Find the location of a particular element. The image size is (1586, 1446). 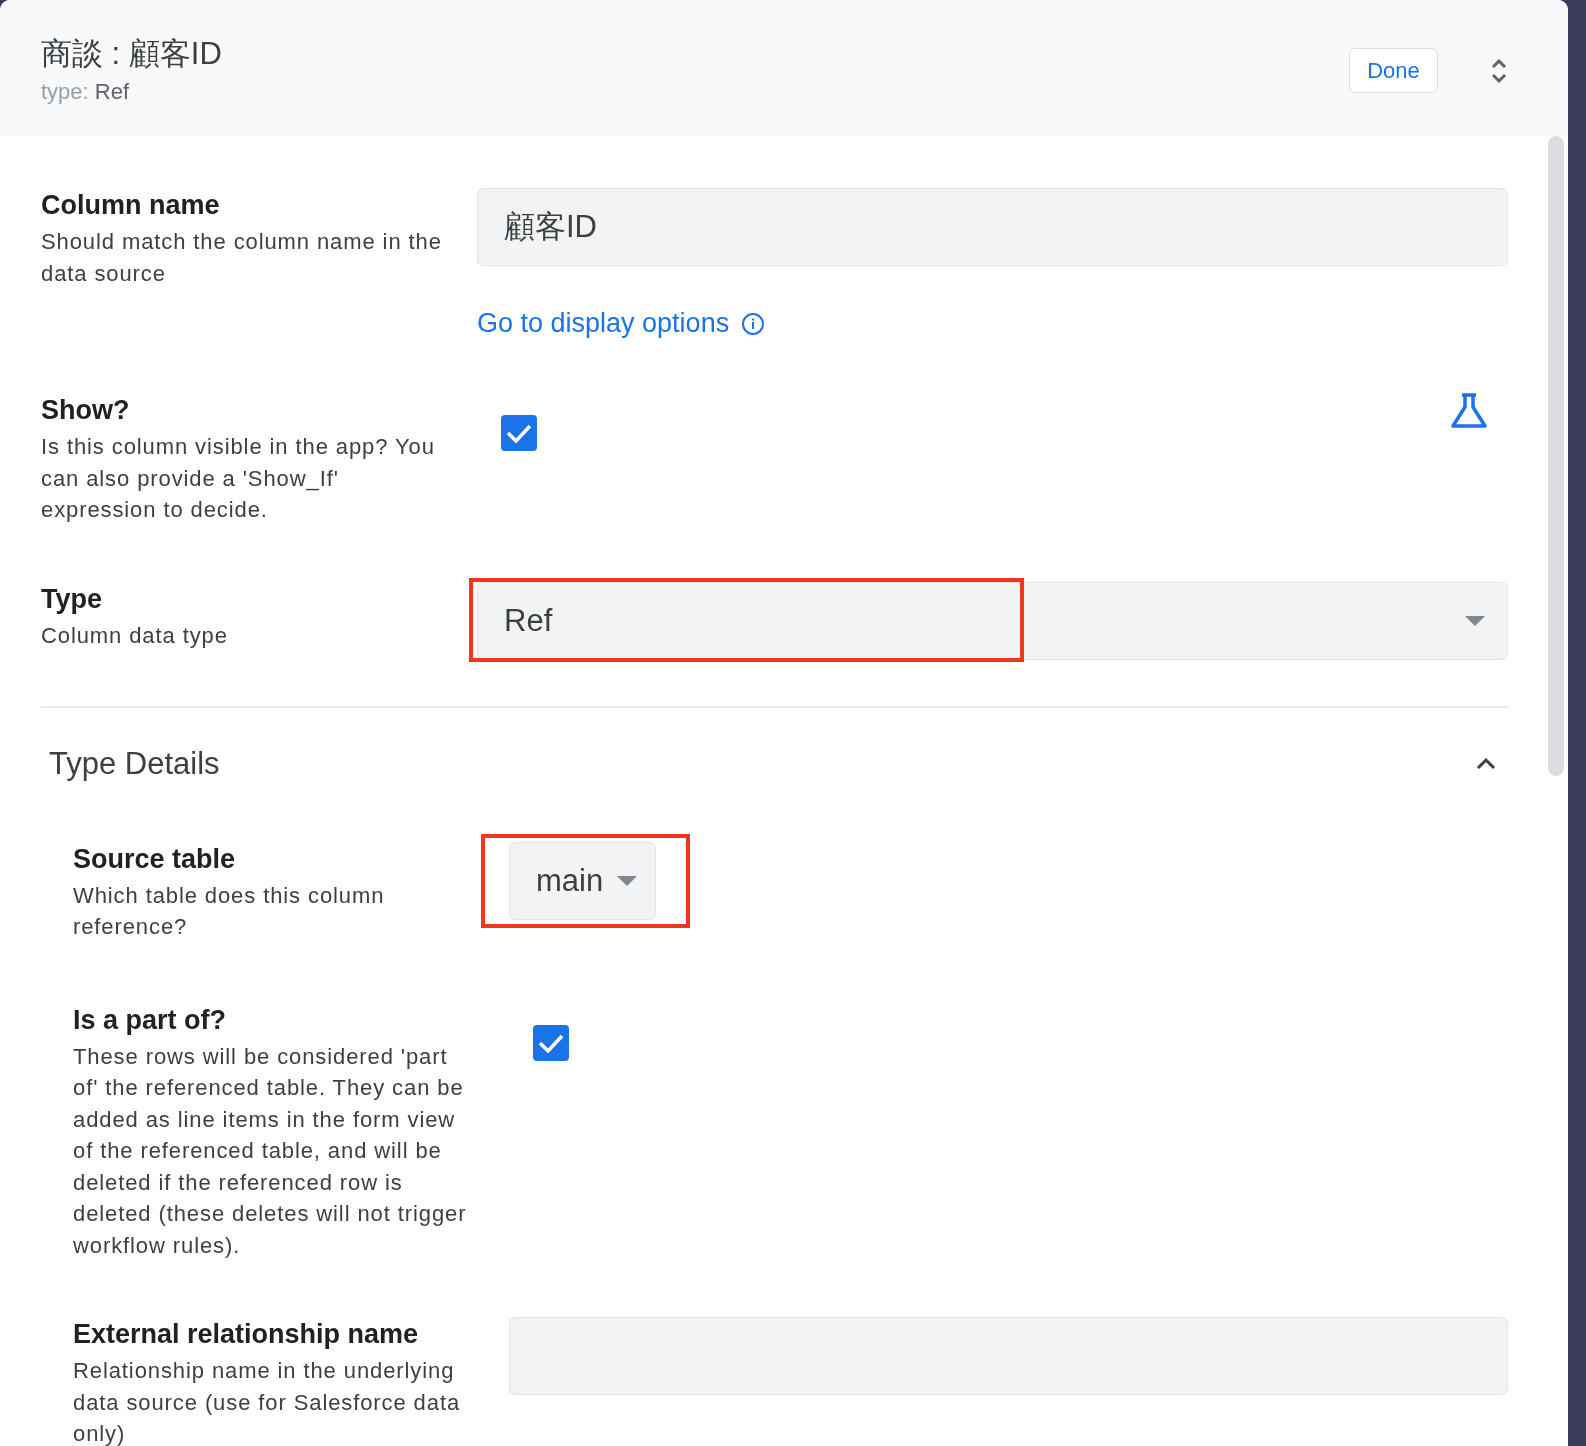

type-select: Ref is located at coordinates (992, 620).